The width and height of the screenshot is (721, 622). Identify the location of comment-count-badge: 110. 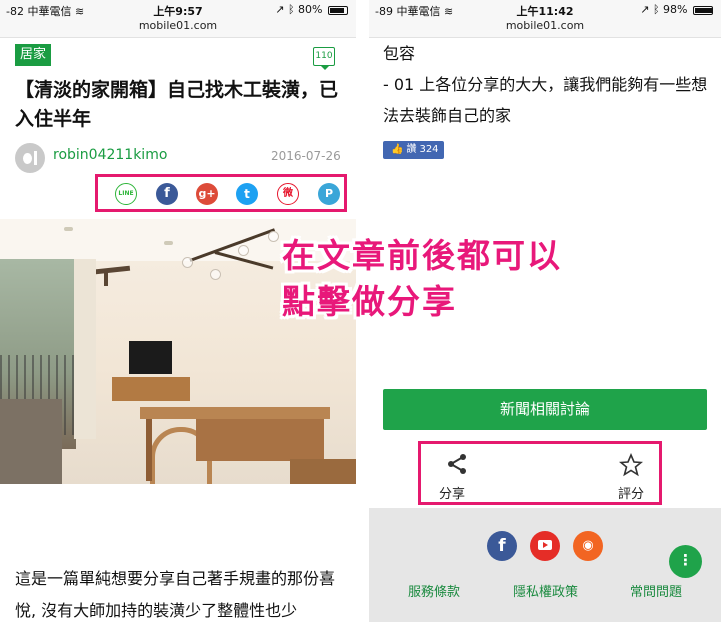
(324, 58).